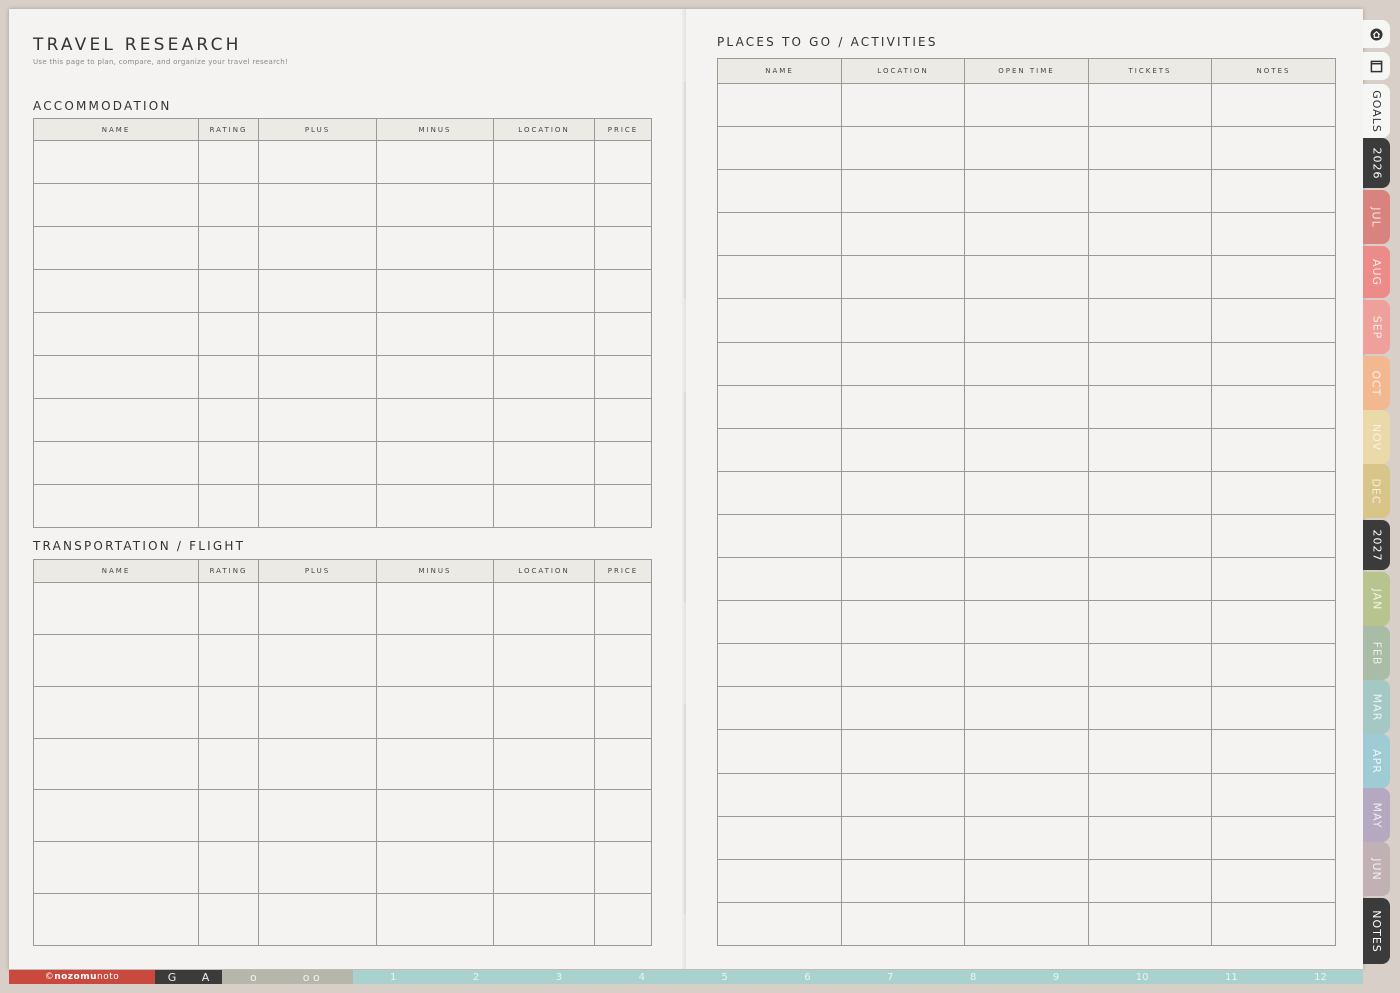  Describe the element at coordinates (1376, 707) in the screenshot. I see `tab-mar: MAR` at that location.